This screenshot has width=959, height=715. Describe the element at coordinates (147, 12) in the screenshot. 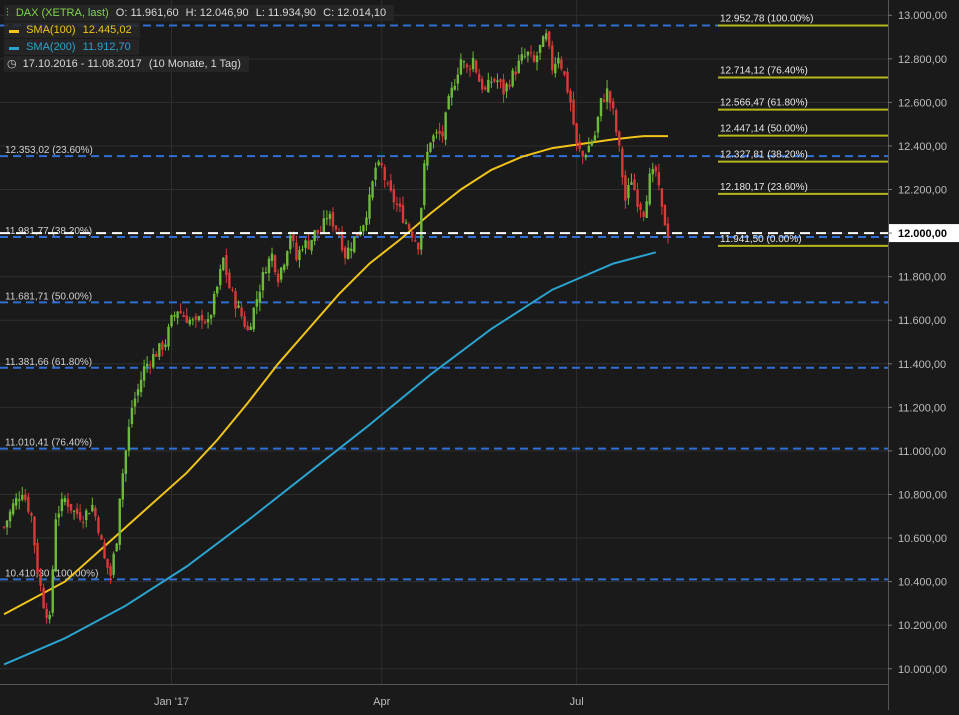

I see `open-value: O: 11.961,60` at that location.